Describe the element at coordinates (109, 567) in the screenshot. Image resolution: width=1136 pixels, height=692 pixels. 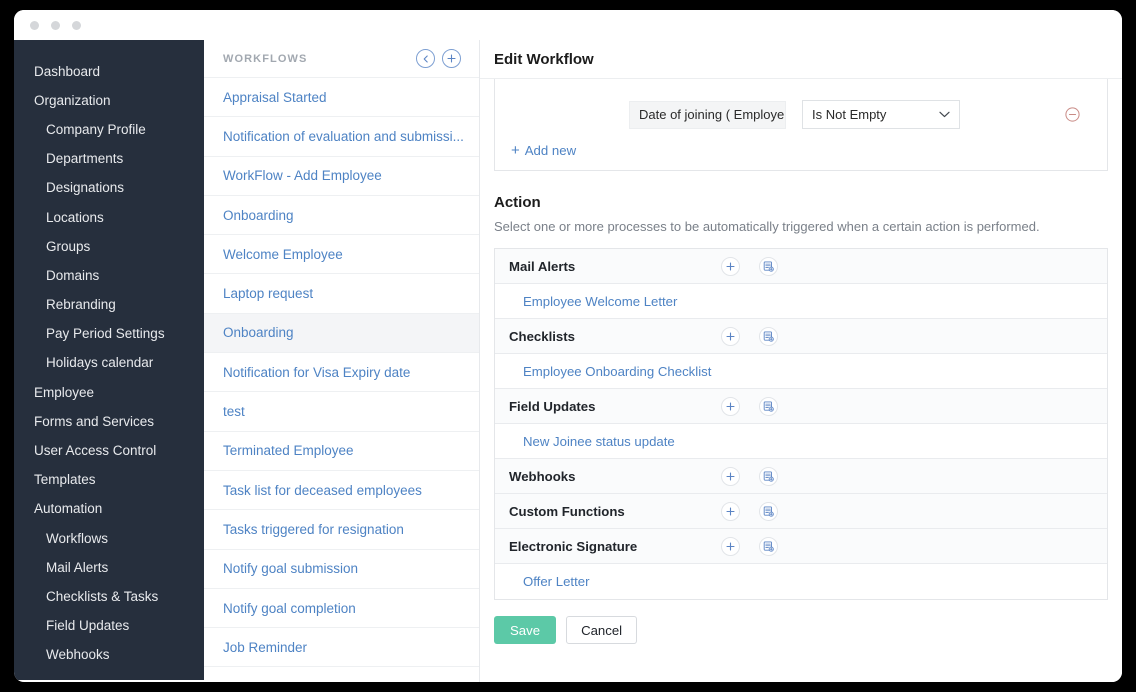
I see `sidebar-item-mail-alerts: Mail Alerts` at that location.